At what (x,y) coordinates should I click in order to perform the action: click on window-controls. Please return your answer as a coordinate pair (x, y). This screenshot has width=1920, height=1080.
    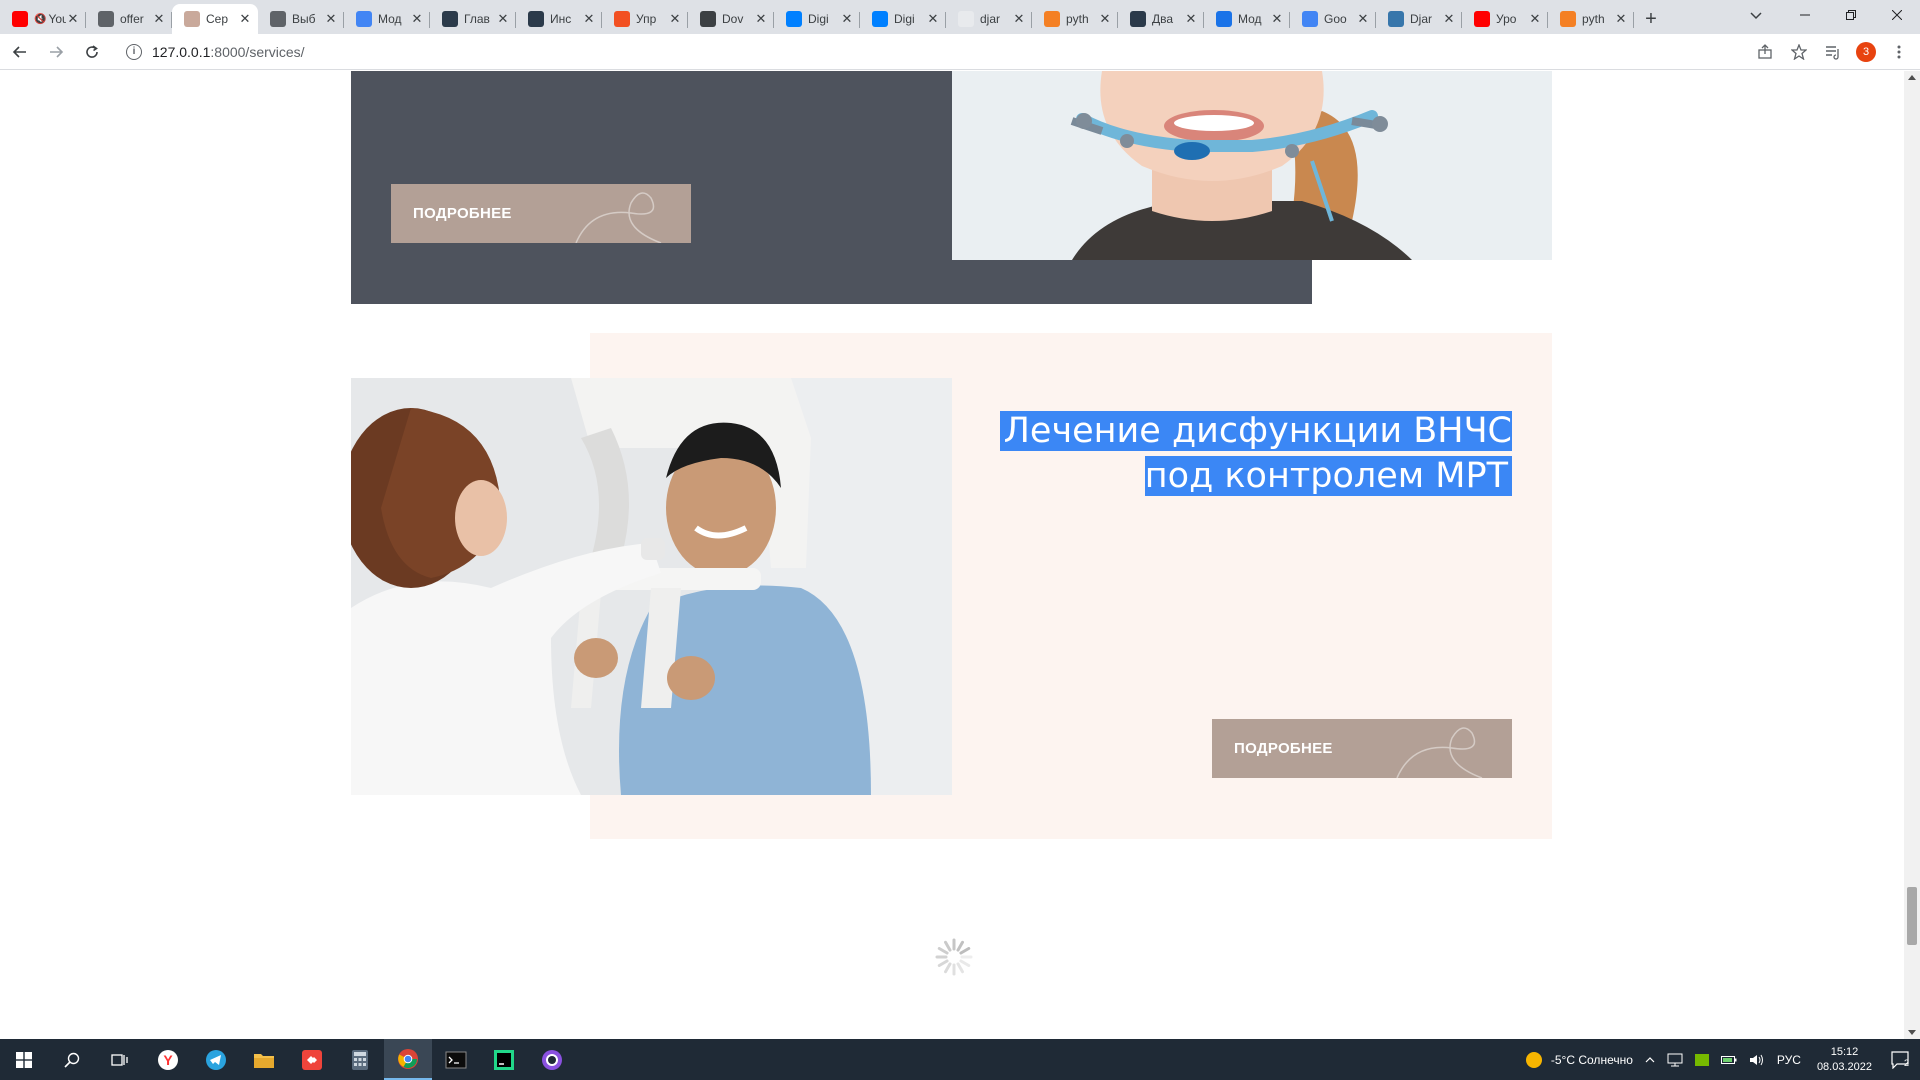
    Looking at the image, I should click on (1851, 15).